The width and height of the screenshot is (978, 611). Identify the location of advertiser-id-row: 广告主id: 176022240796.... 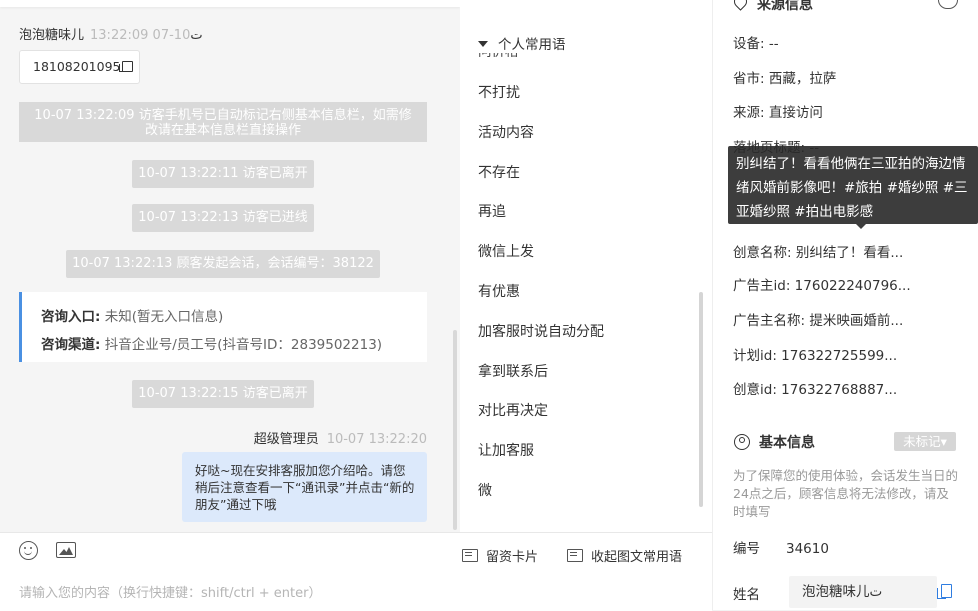
(822, 286).